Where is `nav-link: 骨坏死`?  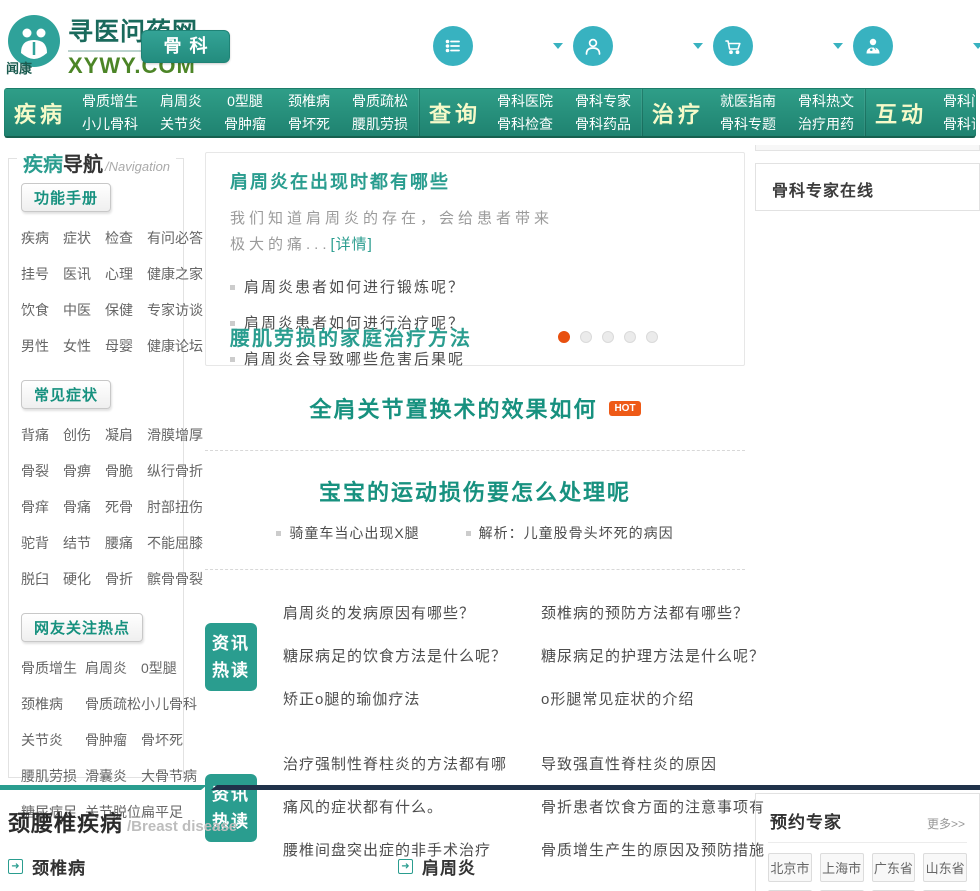 nav-link: 骨坏死 is located at coordinates (309, 124).